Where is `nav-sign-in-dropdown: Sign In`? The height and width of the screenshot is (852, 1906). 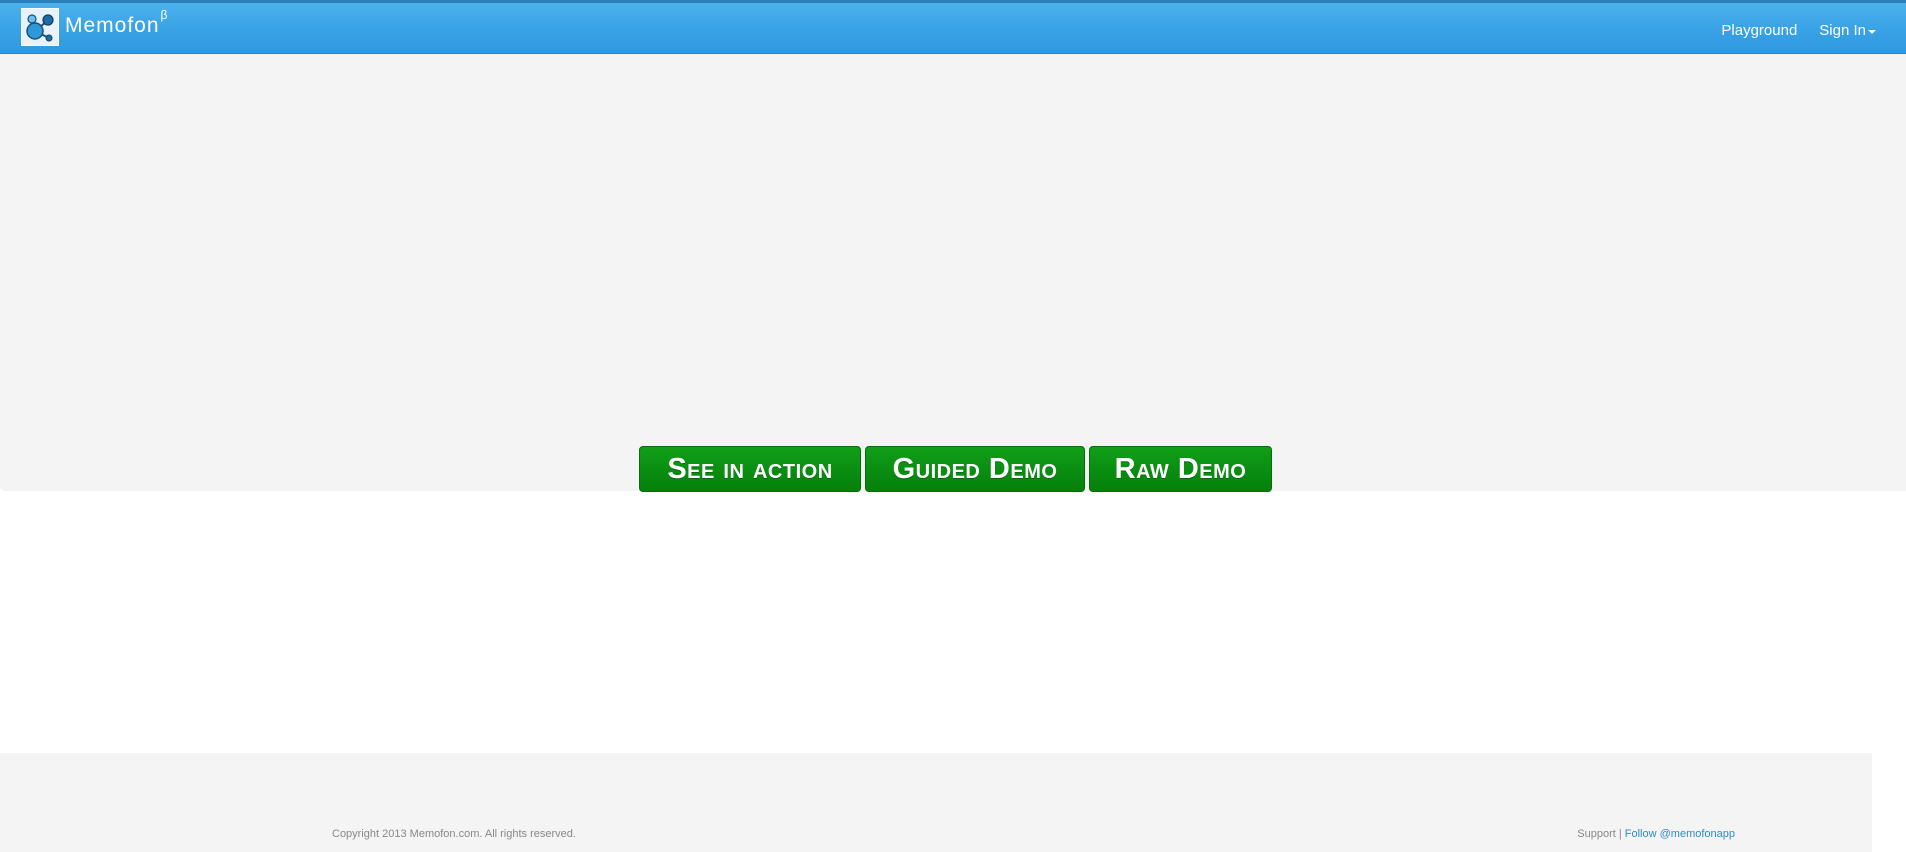 nav-sign-in-dropdown: Sign In is located at coordinates (1857, 30).